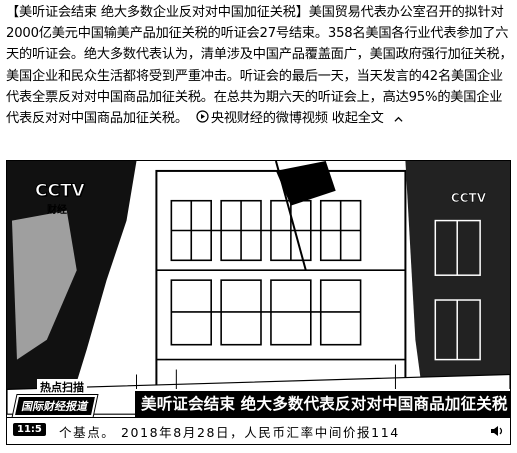  What do you see at coordinates (322, 404) in the screenshot?
I see `news-headline-band: 美听证会结束 绝大多数代表反对对中国商品加征关税` at bounding box center [322, 404].